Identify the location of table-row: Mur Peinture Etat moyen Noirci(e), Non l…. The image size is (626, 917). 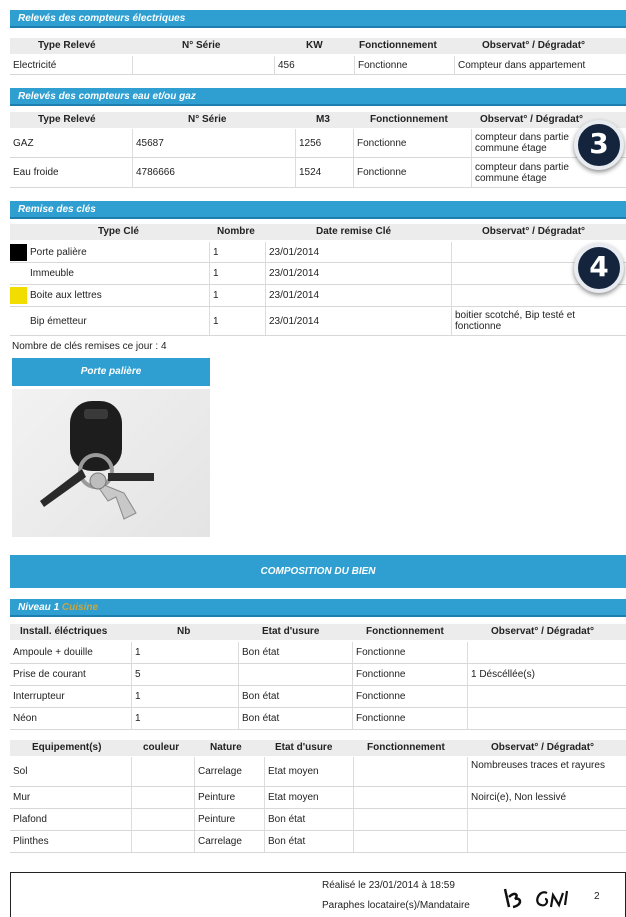
(318, 798).